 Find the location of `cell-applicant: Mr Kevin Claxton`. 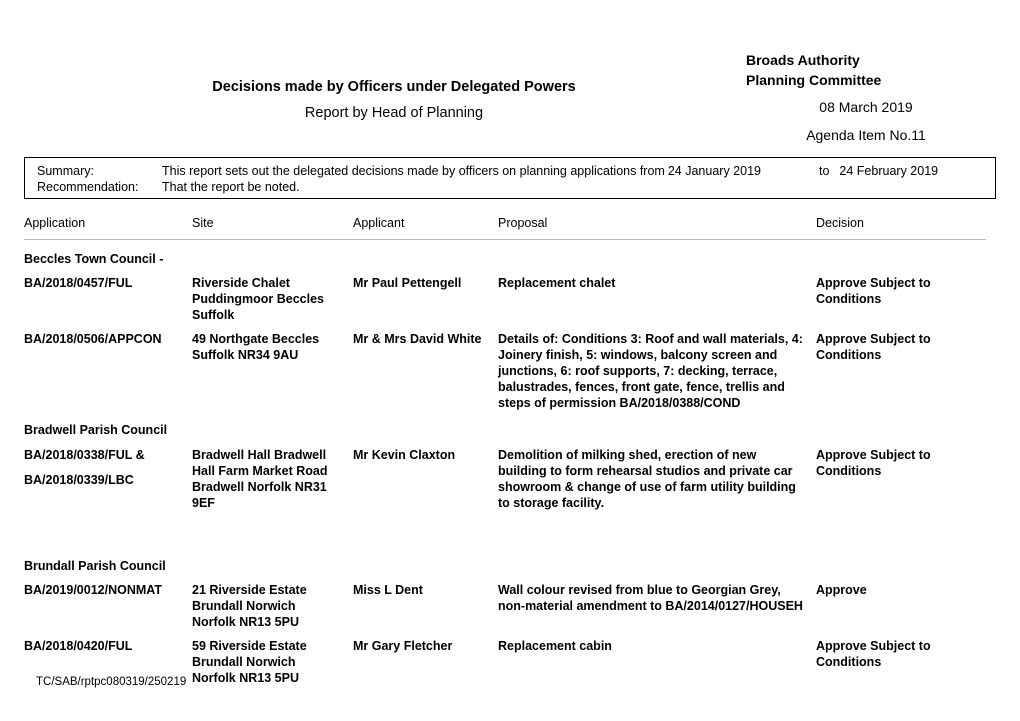

cell-applicant: Mr Kevin Claxton is located at coordinates (404, 454).